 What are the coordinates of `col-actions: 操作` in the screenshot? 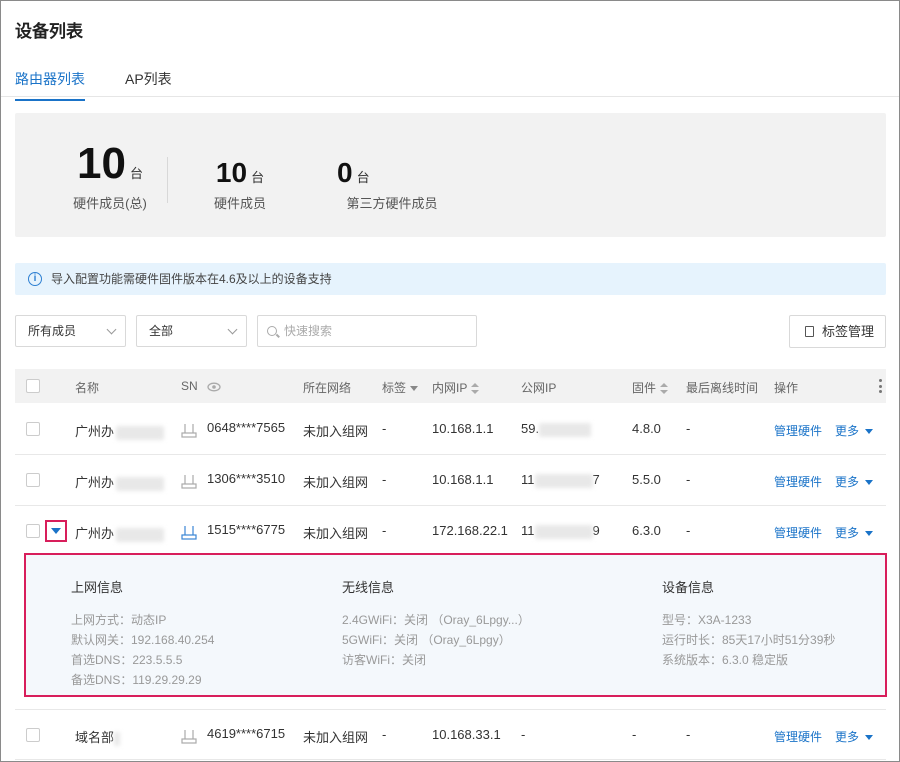 It's located at (786, 388).